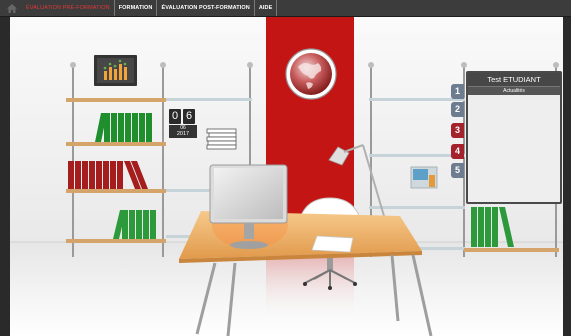  What do you see at coordinates (189, 116) in the screenshot?
I see `calendar-day-digit-2: 6` at bounding box center [189, 116].